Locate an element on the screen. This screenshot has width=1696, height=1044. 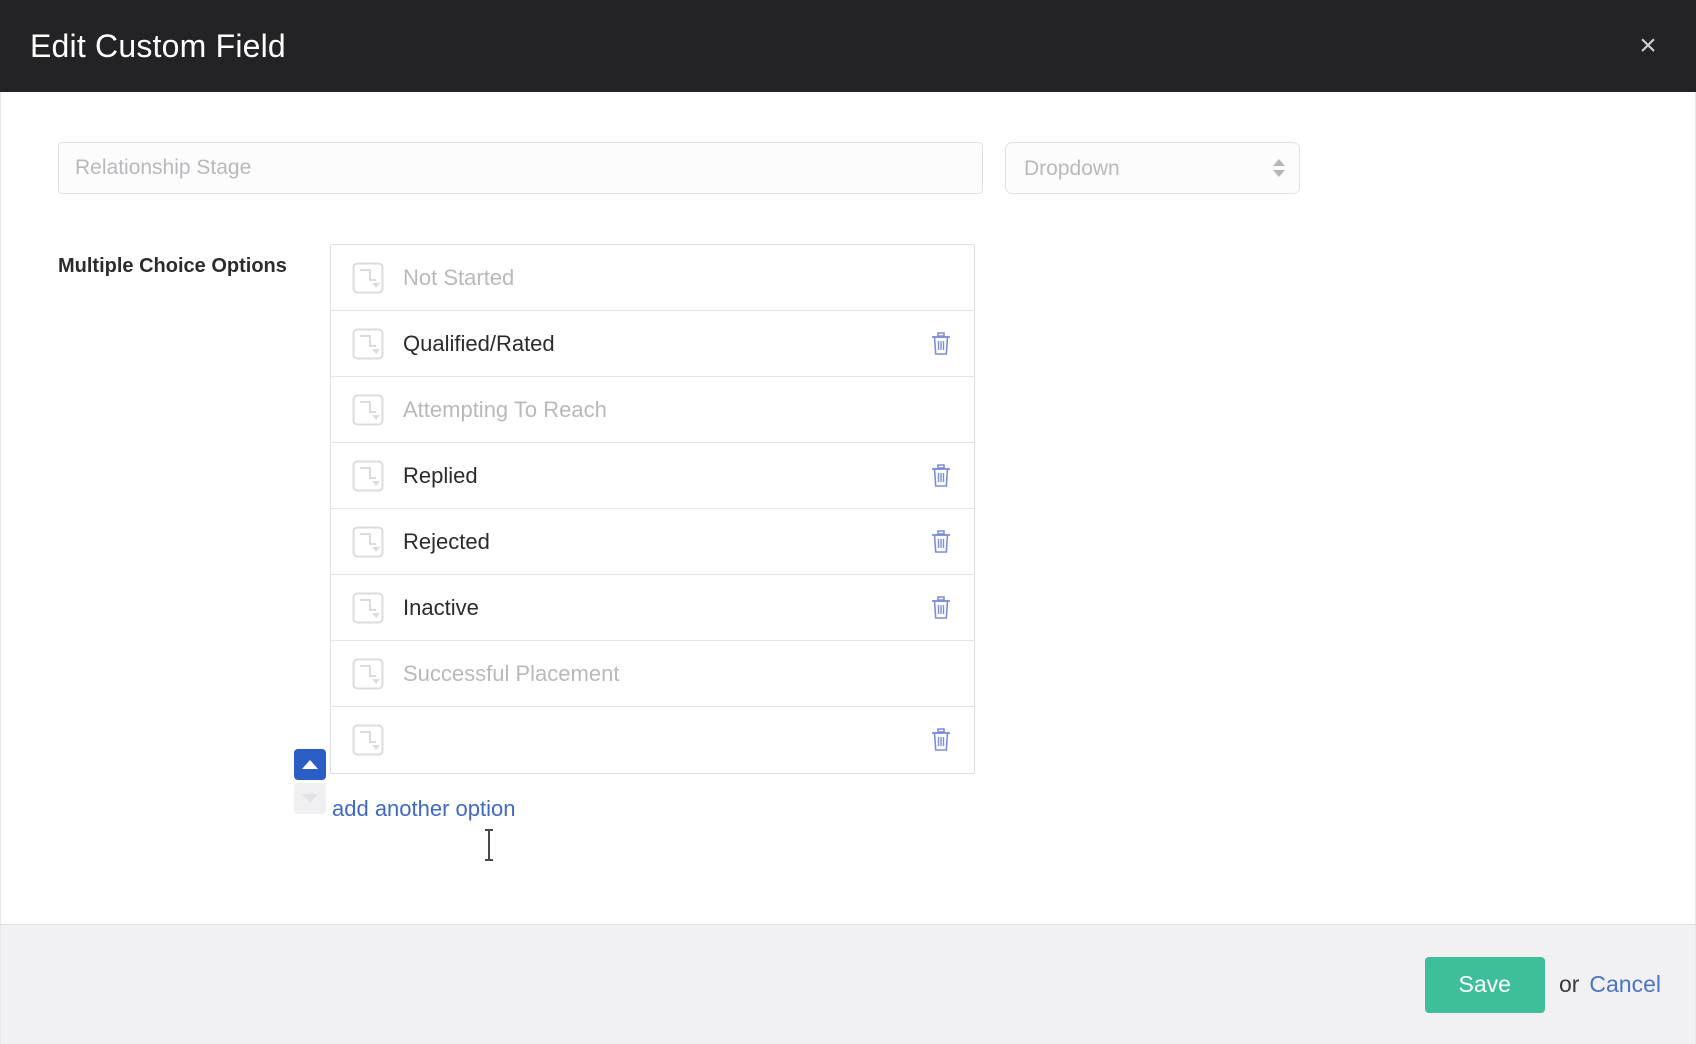
move-option-down-button is located at coordinates (310, 798).